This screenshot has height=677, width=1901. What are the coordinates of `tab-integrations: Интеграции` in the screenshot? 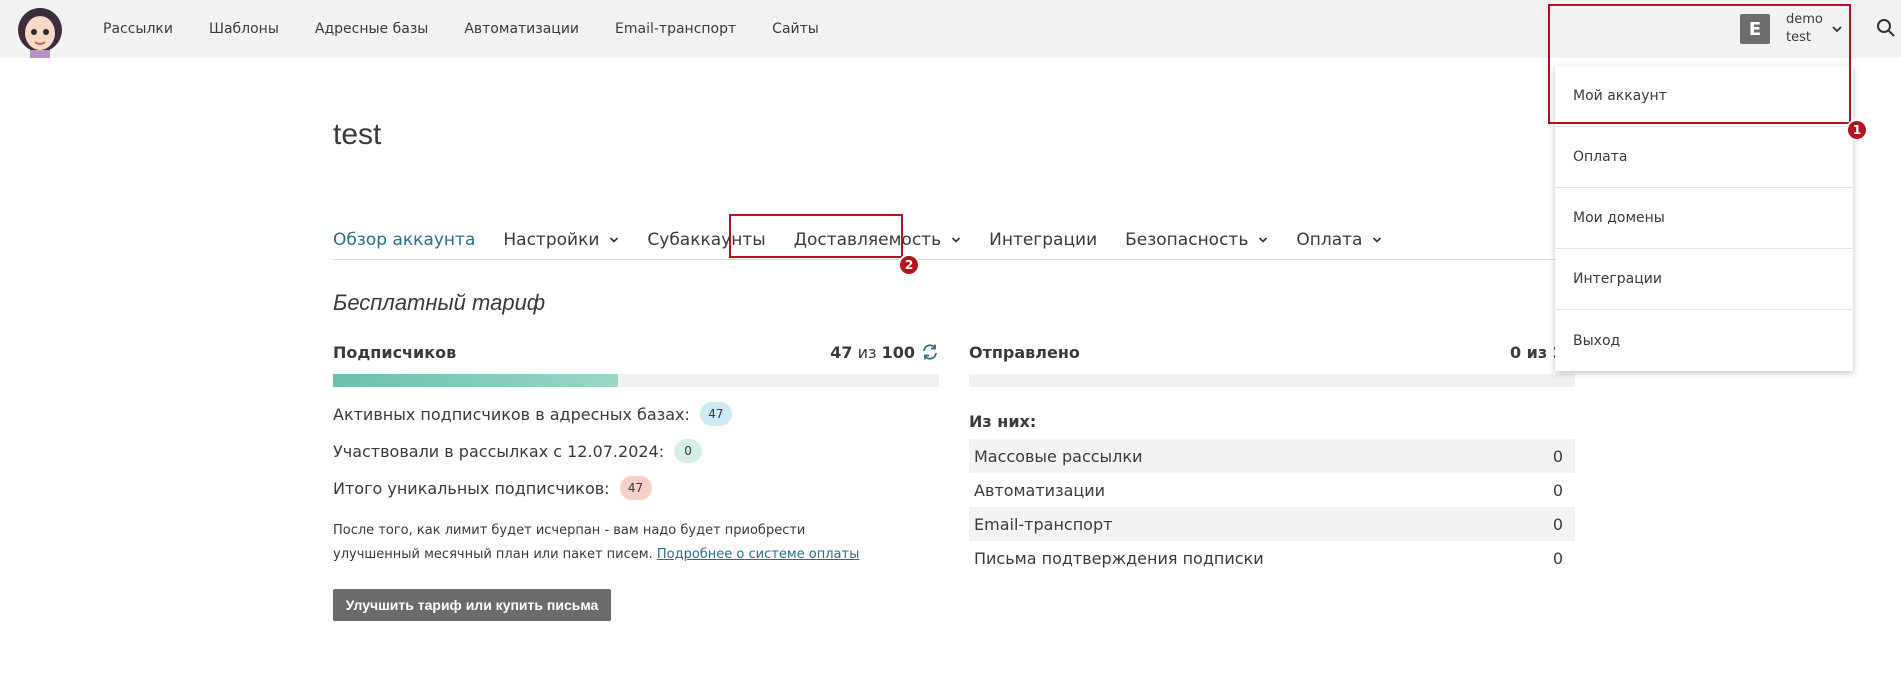 It's located at (1043, 240).